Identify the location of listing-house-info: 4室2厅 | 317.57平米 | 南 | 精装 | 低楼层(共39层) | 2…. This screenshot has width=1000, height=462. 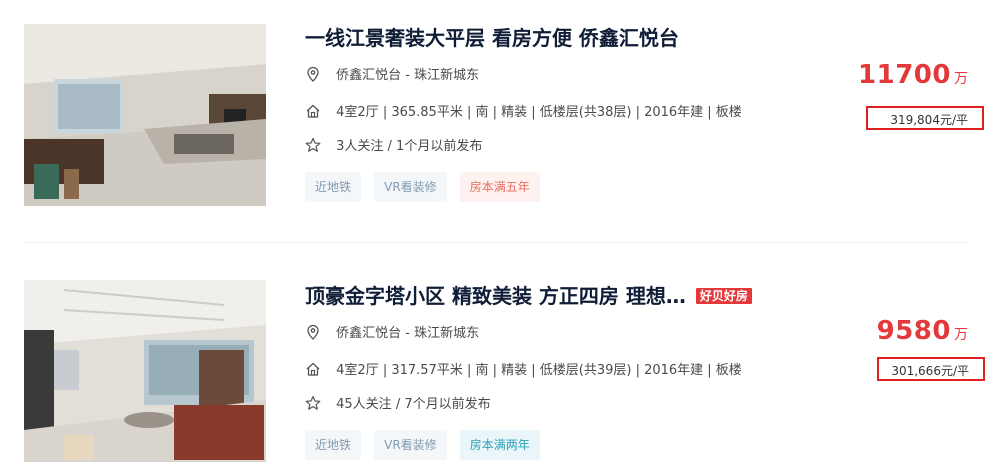
(523, 371).